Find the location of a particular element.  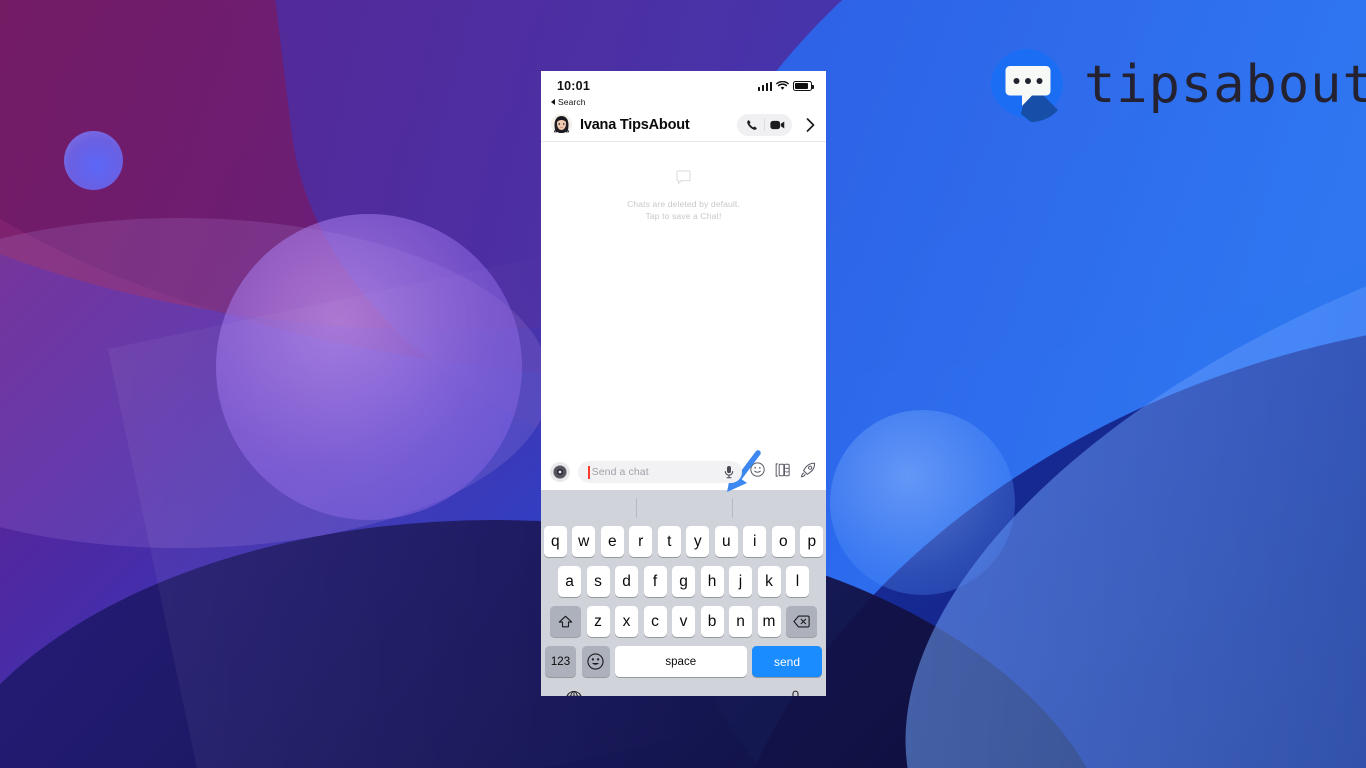

status-icons is located at coordinates (785, 86).